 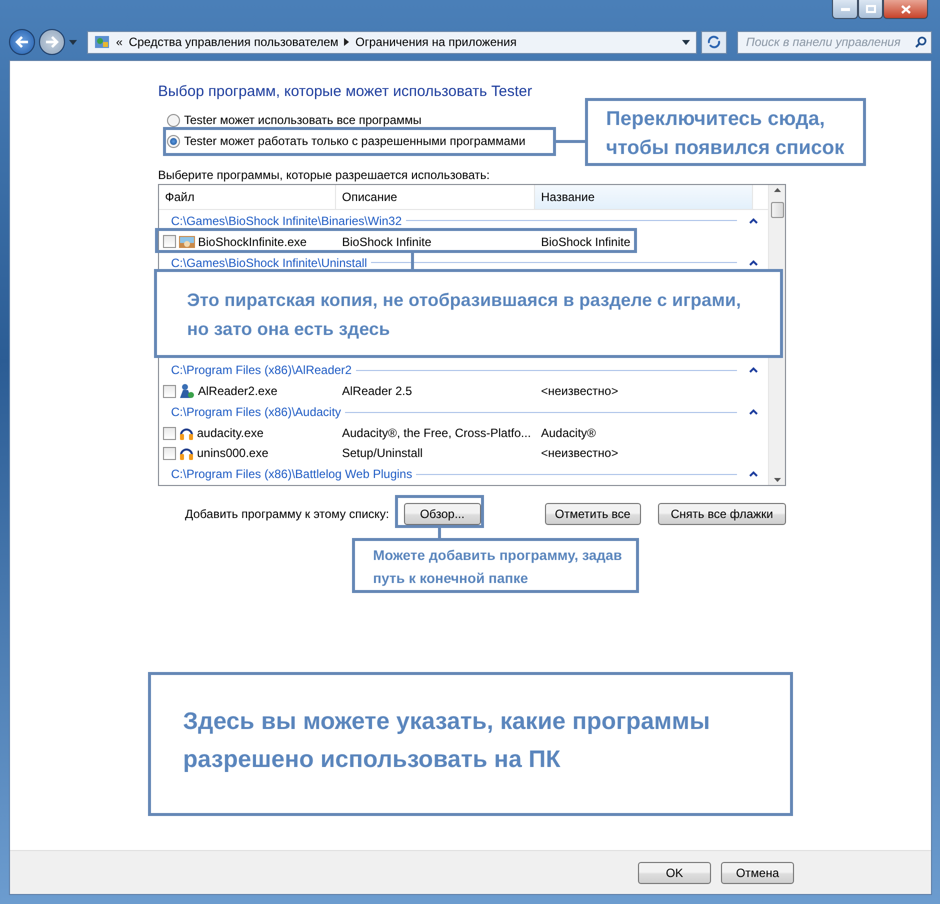 What do you see at coordinates (777, 480) in the screenshot?
I see `scroll-down-icon` at bounding box center [777, 480].